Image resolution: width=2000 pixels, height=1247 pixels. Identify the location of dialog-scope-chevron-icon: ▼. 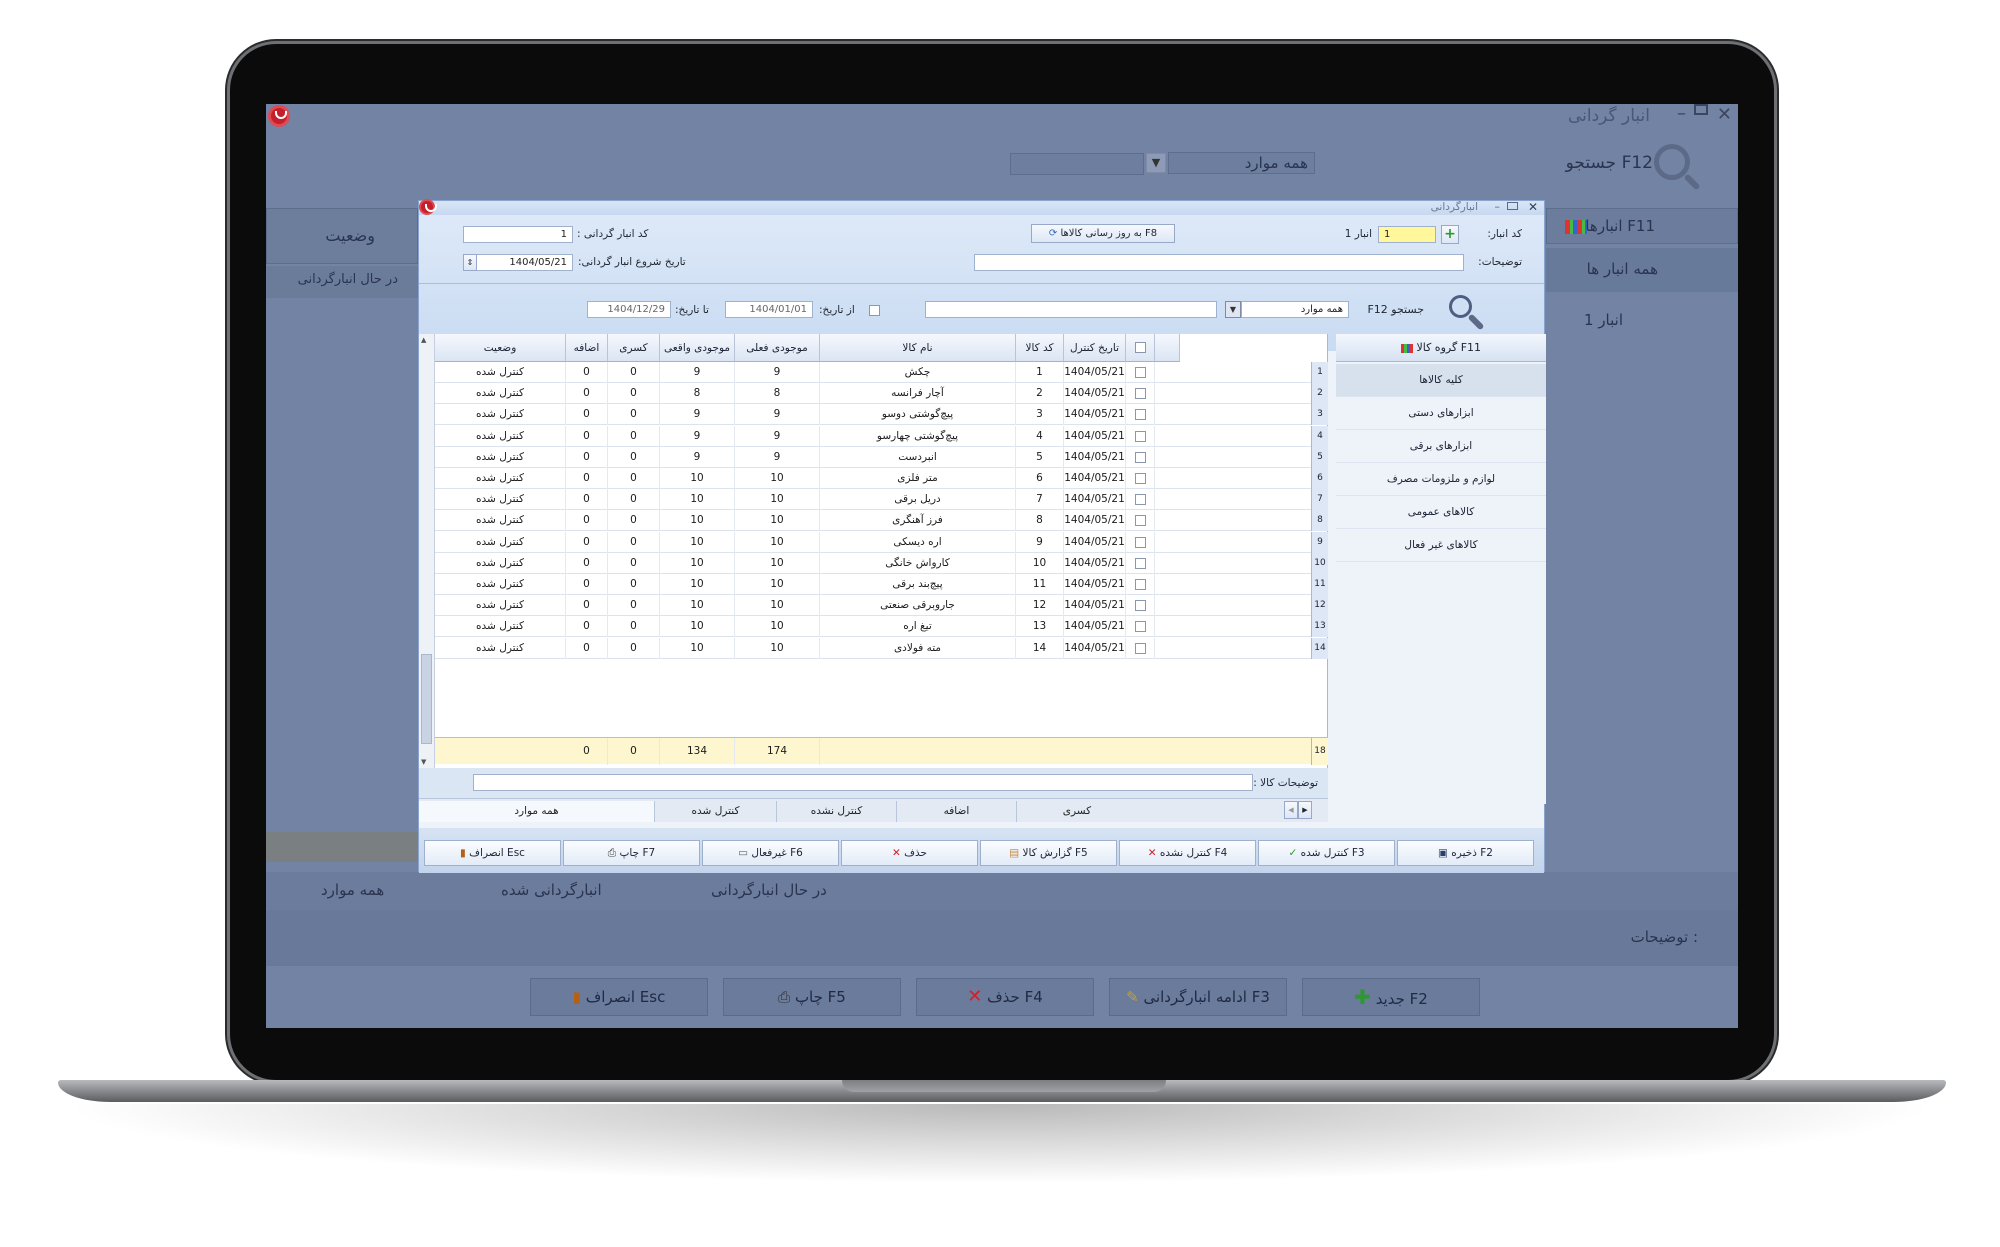
(1233, 309).